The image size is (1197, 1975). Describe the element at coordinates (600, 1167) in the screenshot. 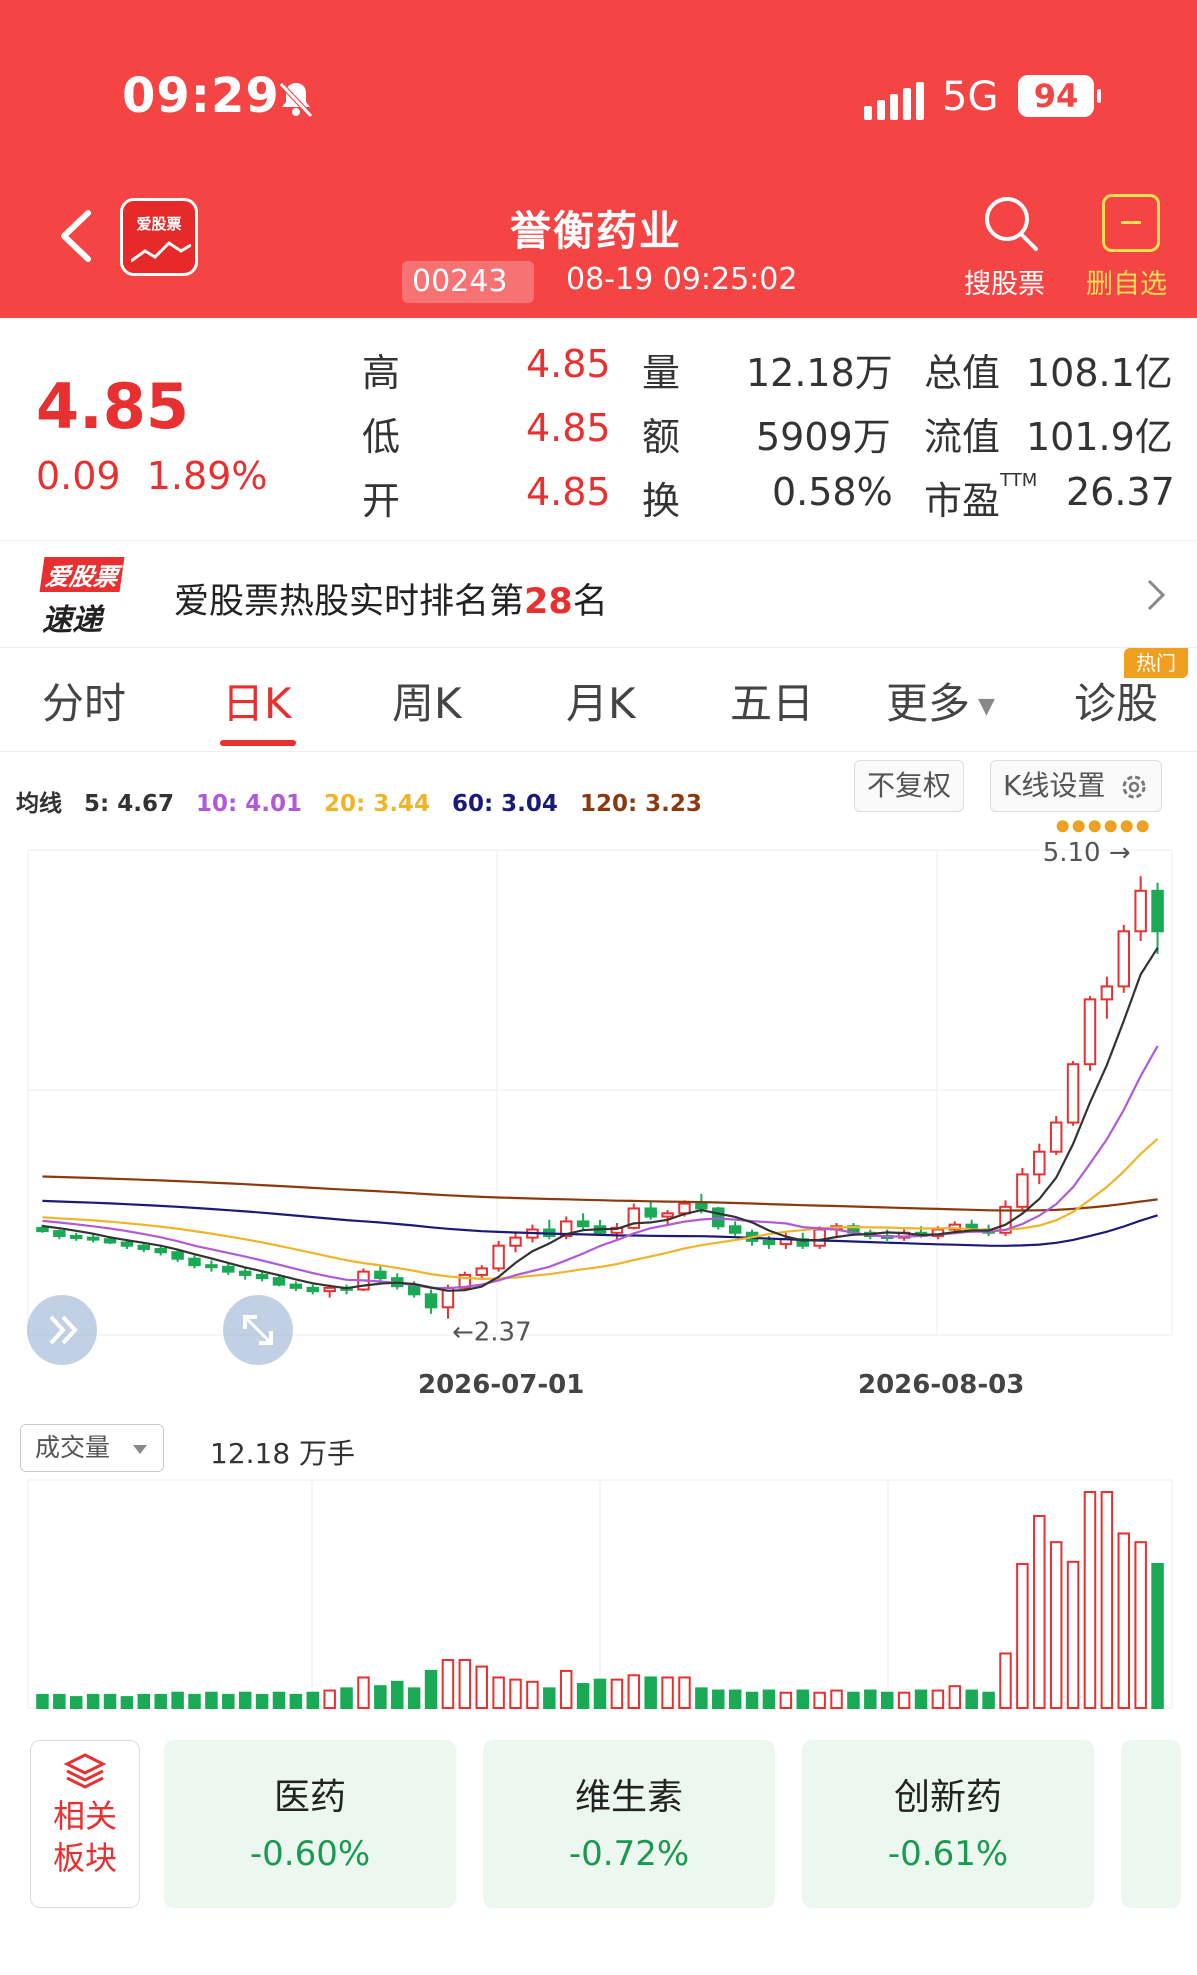

I see `ma10-line` at that location.